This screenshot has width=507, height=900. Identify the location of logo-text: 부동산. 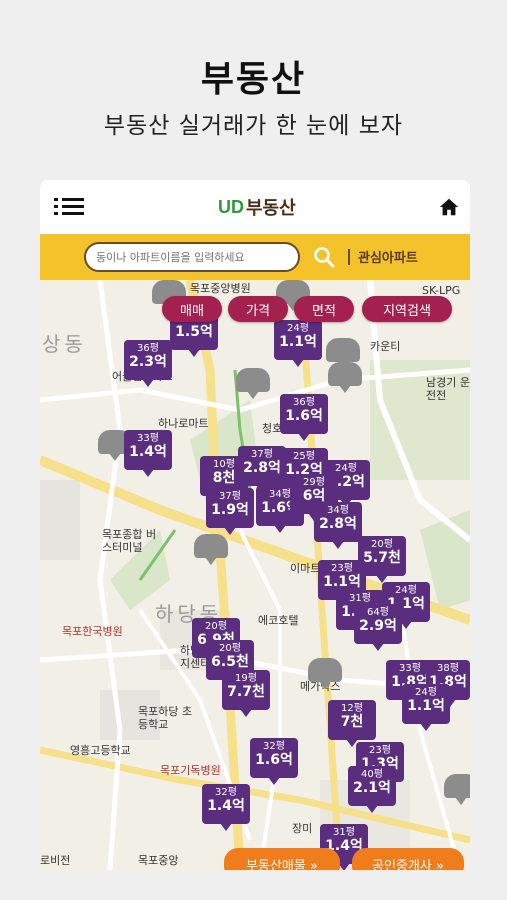
(271, 208).